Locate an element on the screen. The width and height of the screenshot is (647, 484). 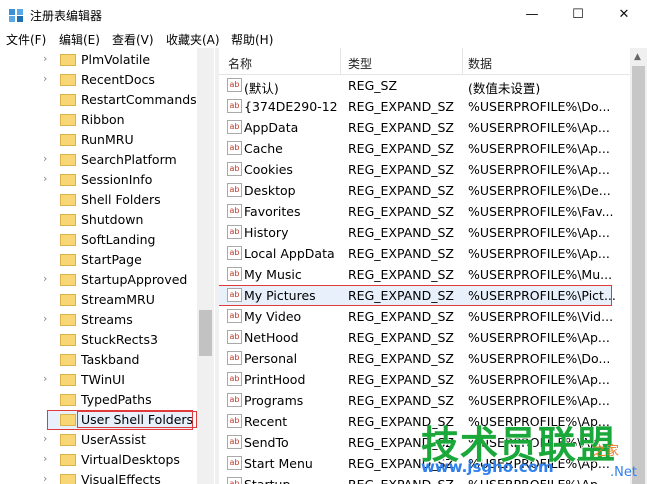
values-scrollbar-thumb is located at coordinates (638, 275).